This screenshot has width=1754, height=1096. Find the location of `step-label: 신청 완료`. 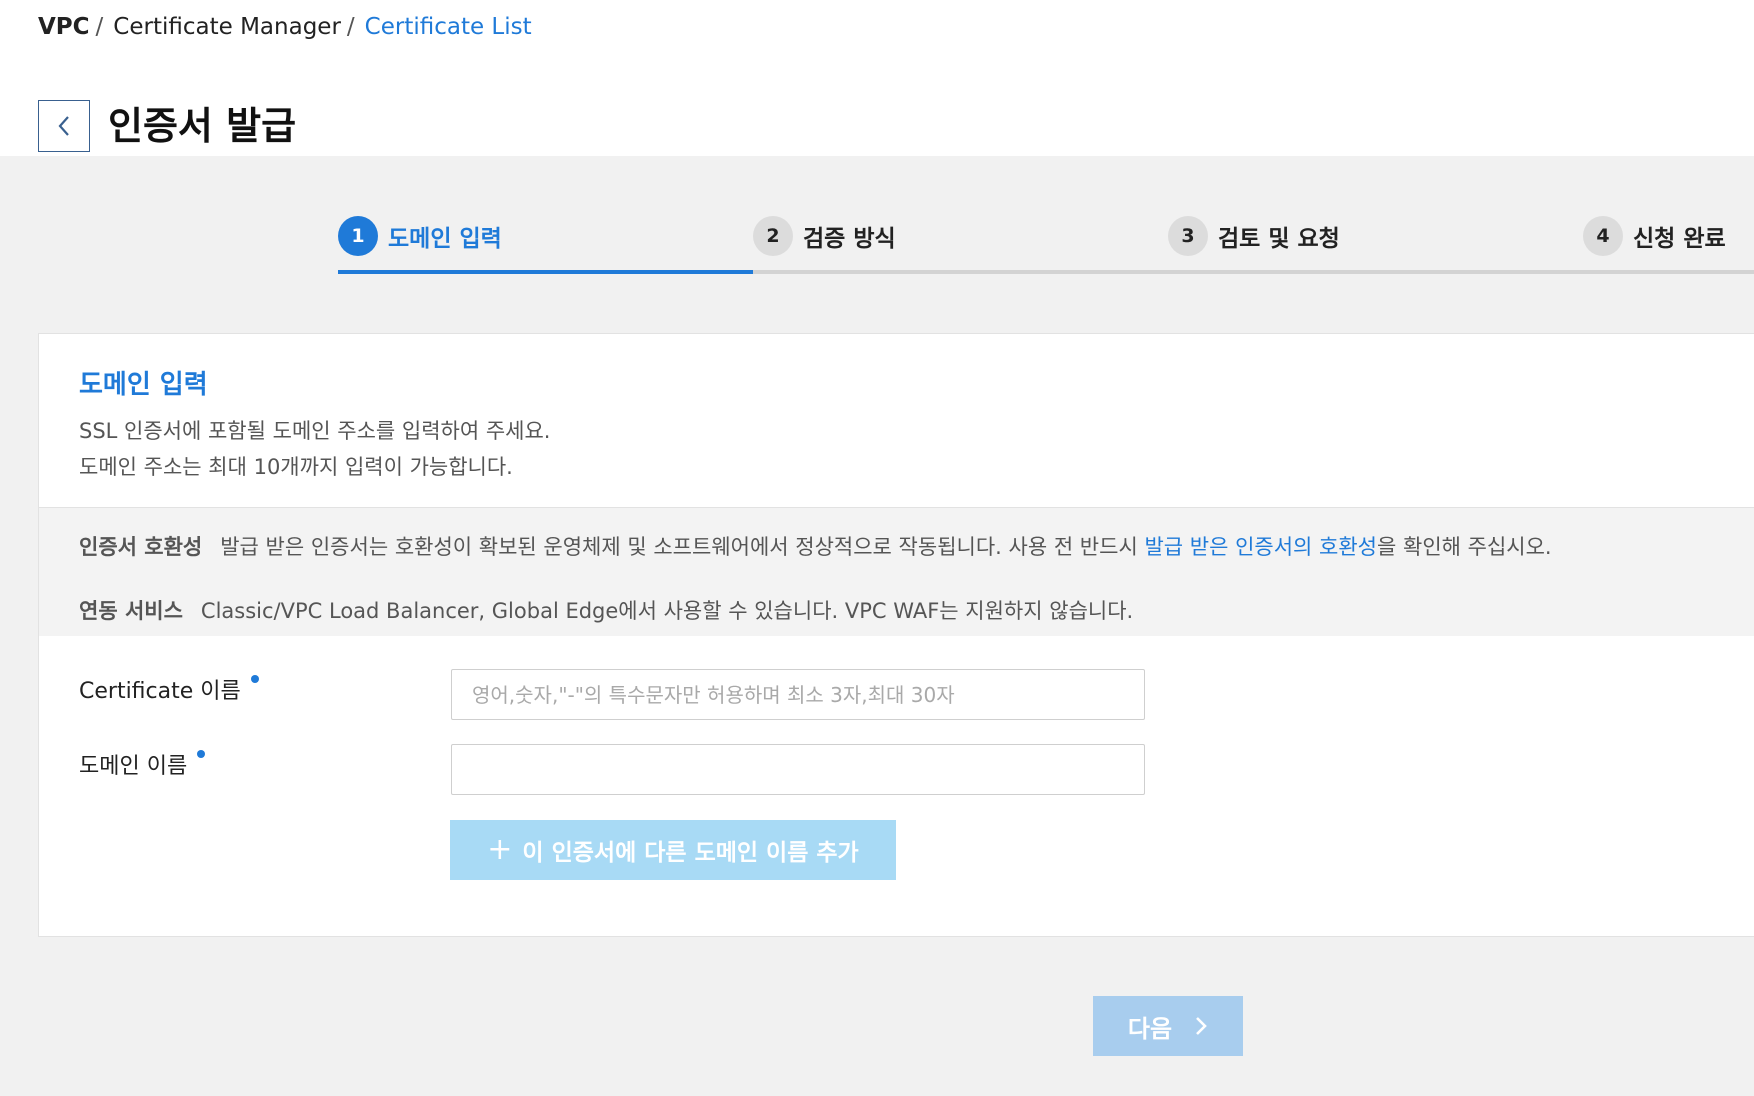

step-label: 신청 완료 is located at coordinates (1679, 239).